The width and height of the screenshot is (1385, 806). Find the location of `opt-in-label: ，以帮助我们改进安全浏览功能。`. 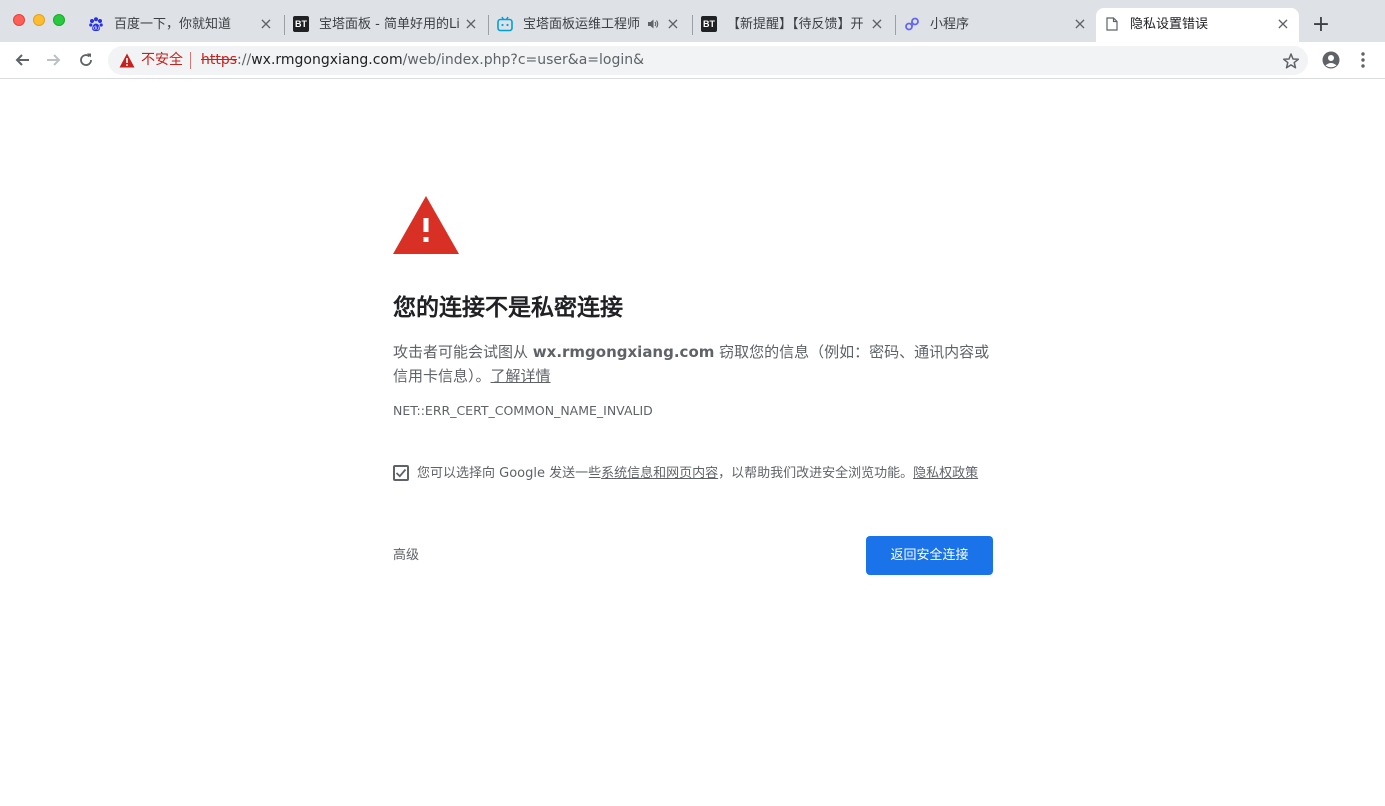

opt-in-label: ，以帮助我们改进安全浏览功能。 is located at coordinates (816, 473).